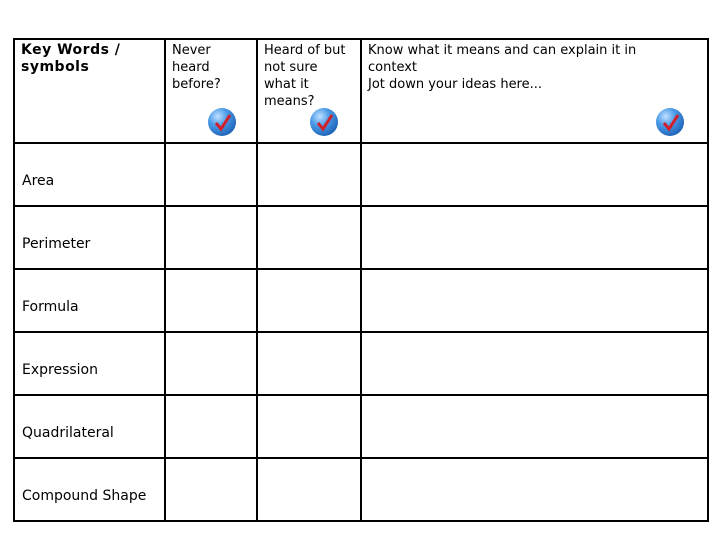  I want to click on key-word-cell: Quadrilateral, so click(89, 426).